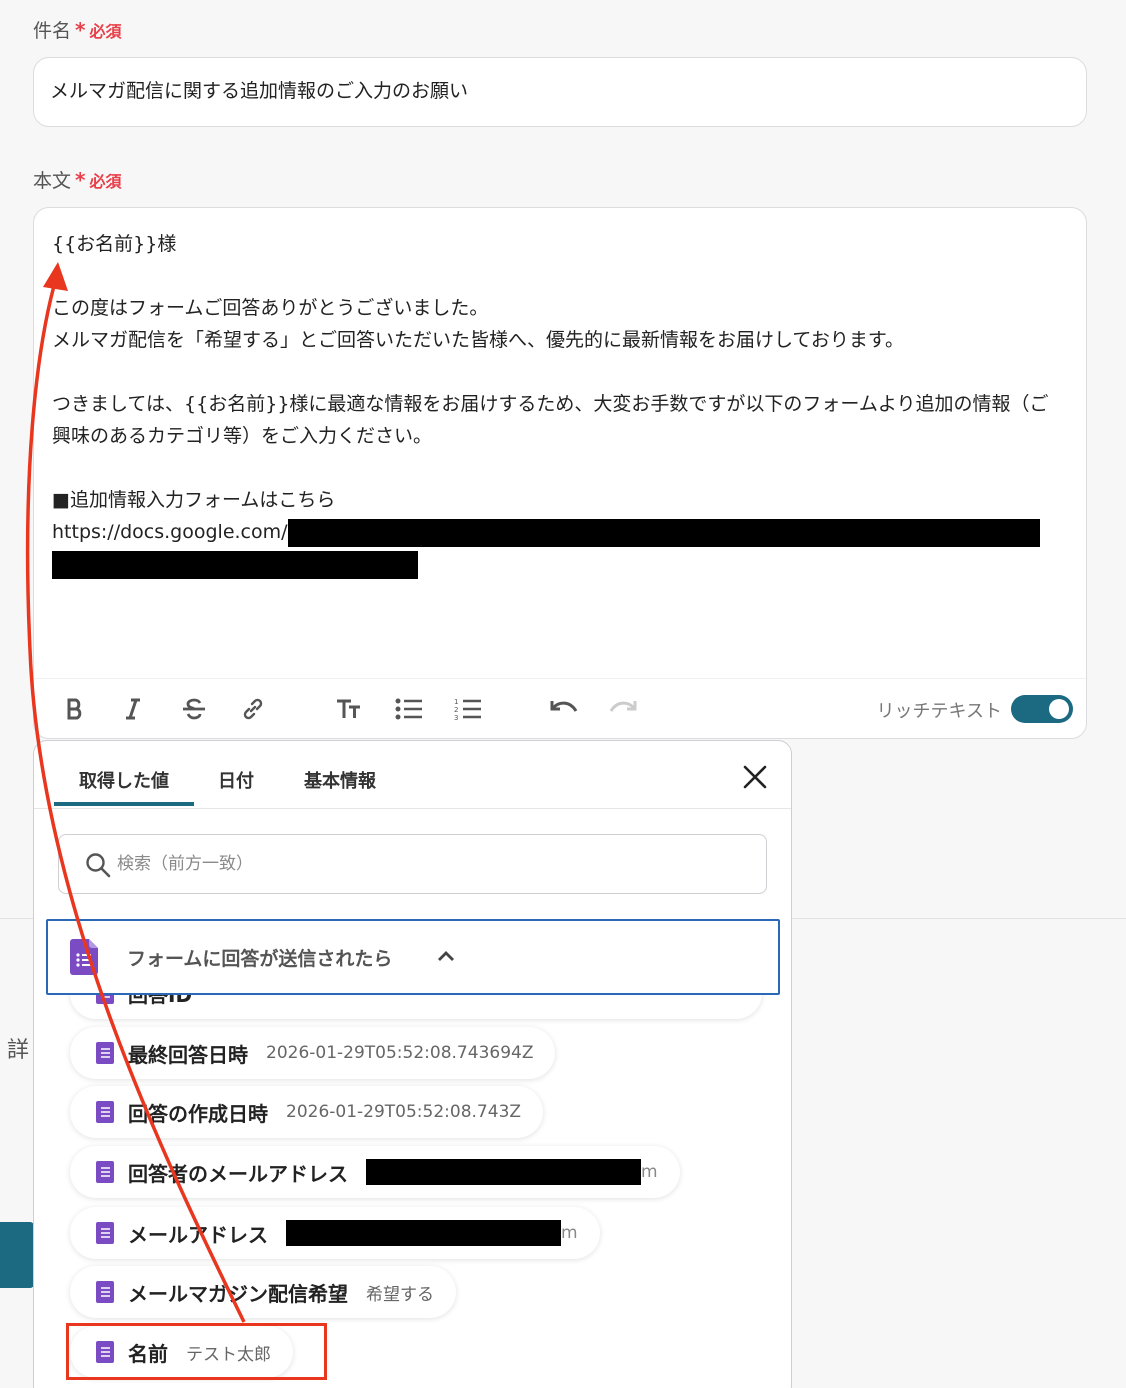  I want to click on value-item-value: 2026-01-29T05:52:08.743694Z, so click(400, 1053).